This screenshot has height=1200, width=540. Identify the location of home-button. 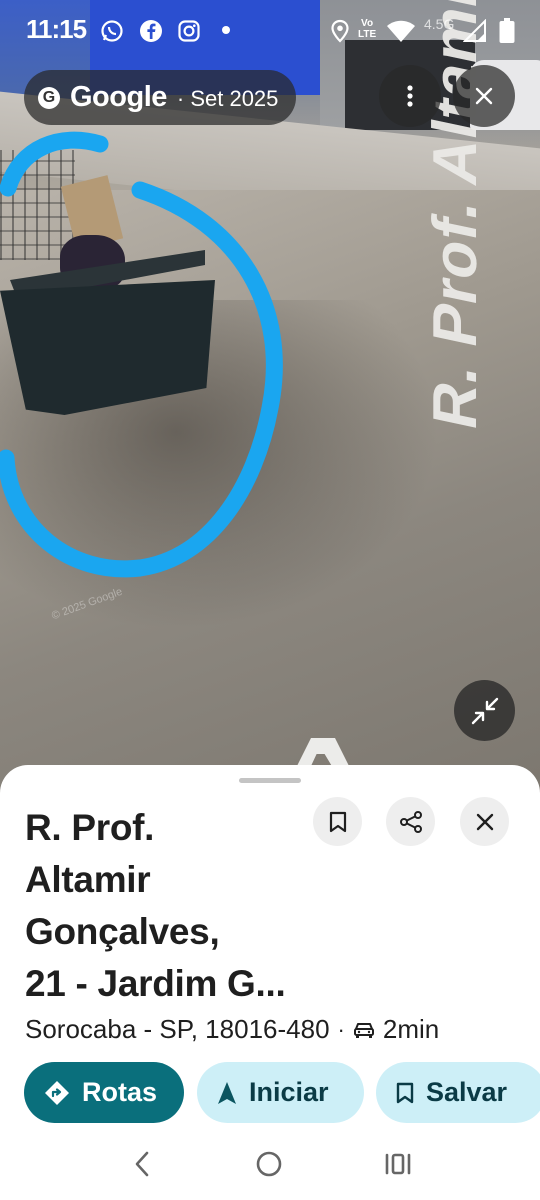
(269, 1164).